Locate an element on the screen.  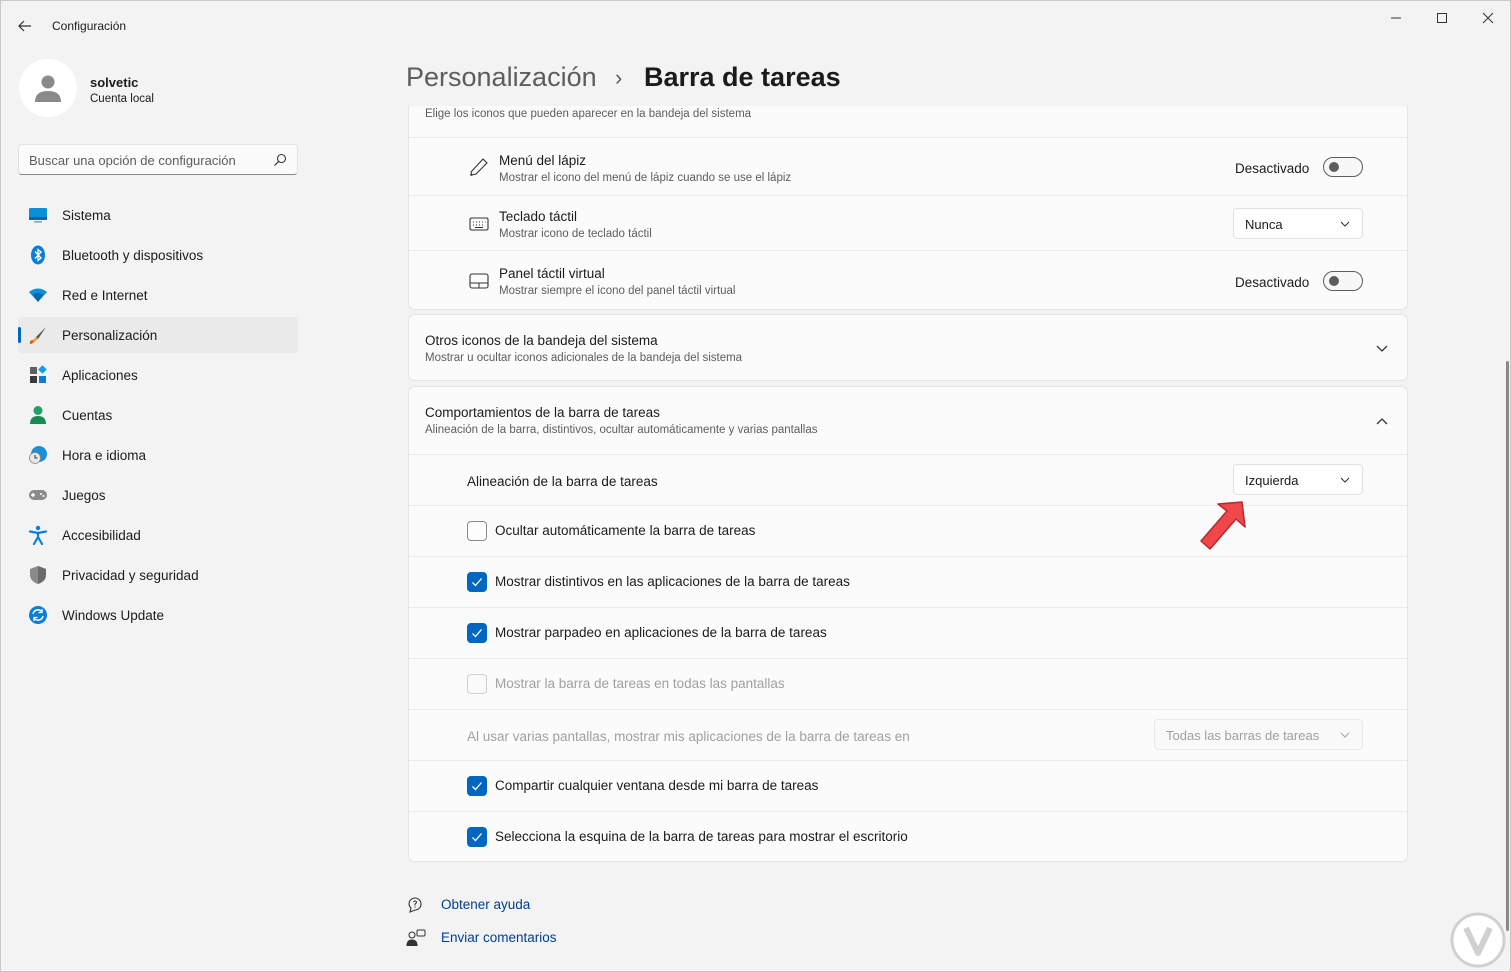
sidebar-item-bluetooth: Bluetooth y dispositivos is located at coordinates (158, 255).